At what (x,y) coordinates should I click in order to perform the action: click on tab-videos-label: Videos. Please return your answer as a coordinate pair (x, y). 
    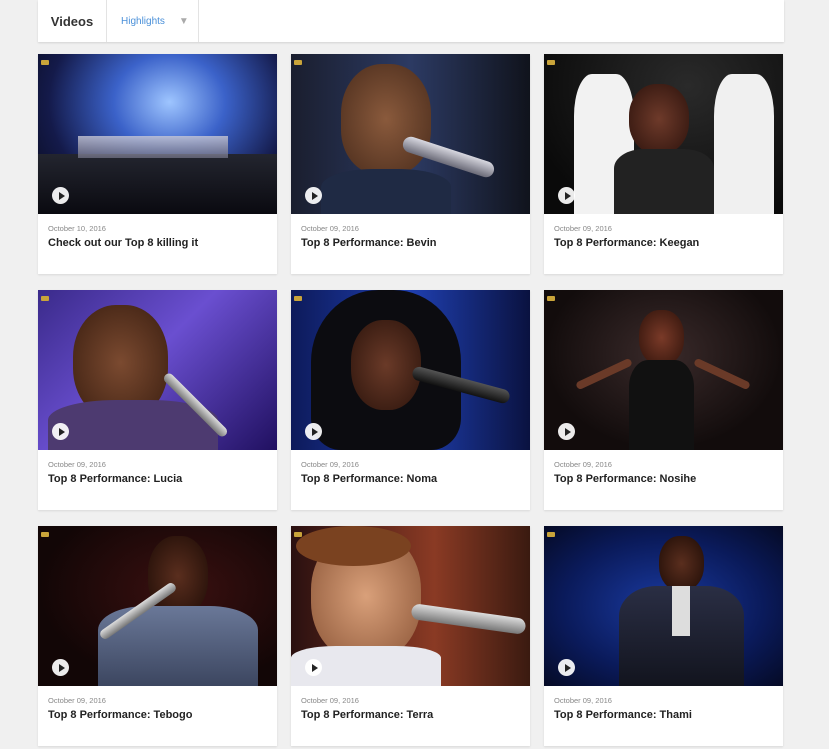
    Looking at the image, I should click on (72, 21).